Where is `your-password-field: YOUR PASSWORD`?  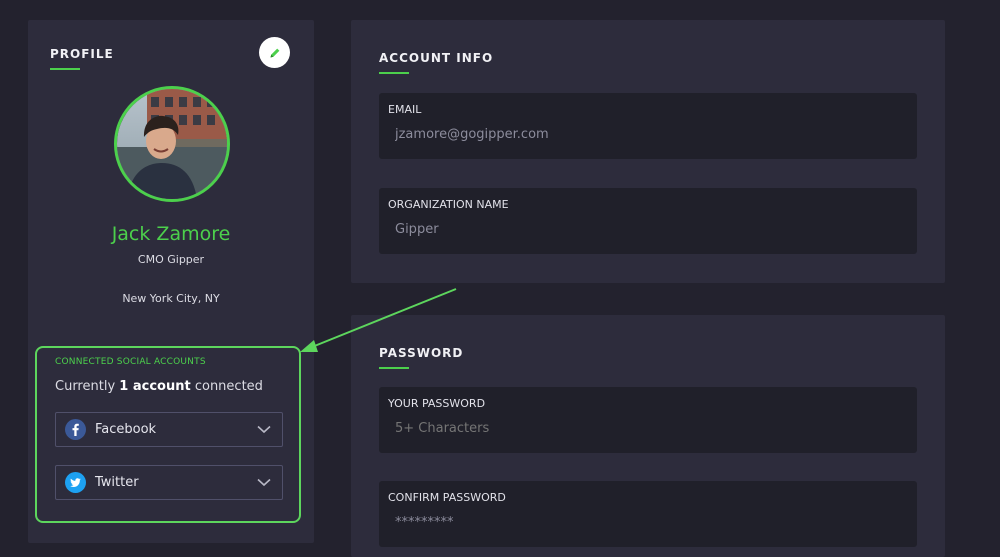 your-password-field: YOUR PASSWORD is located at coordinates (648, 420).